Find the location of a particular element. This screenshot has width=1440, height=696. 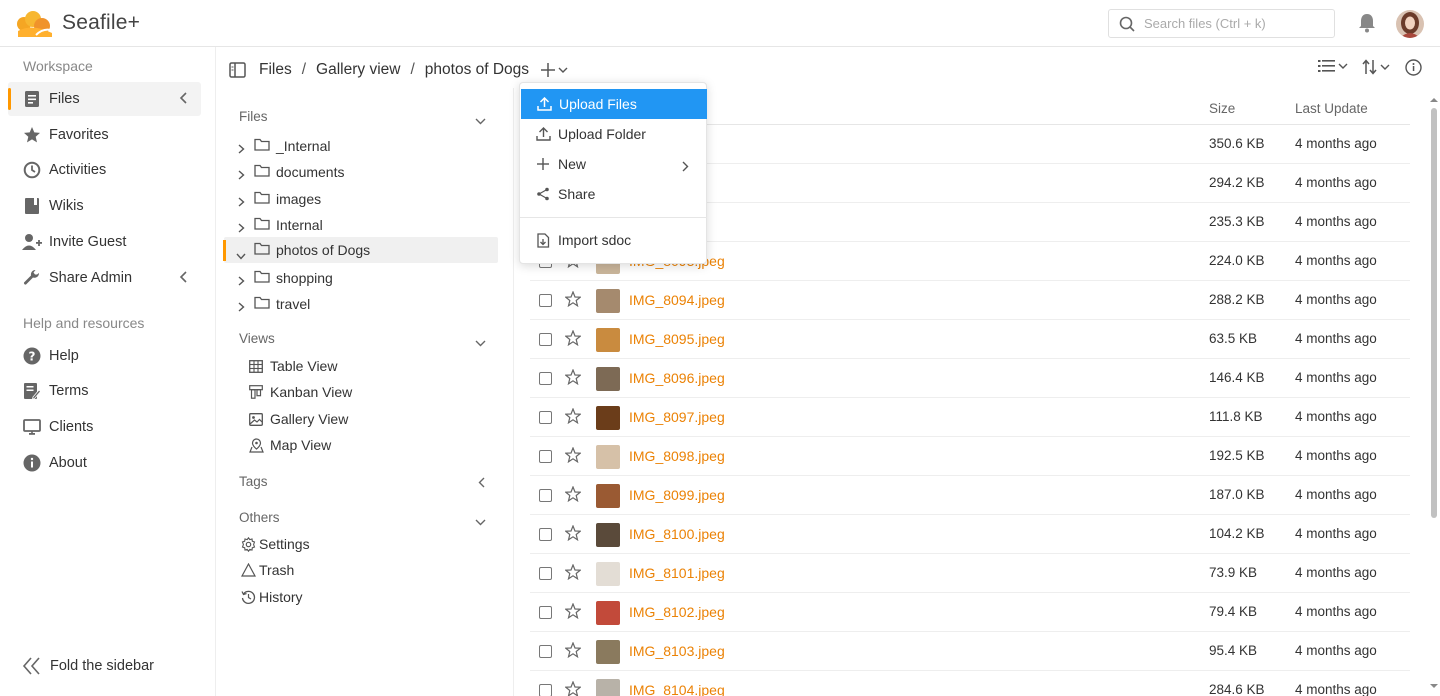

table-row: IMG_8103.jpeg 95.4 KB 4 months ago is located at coordinates (970, 651).